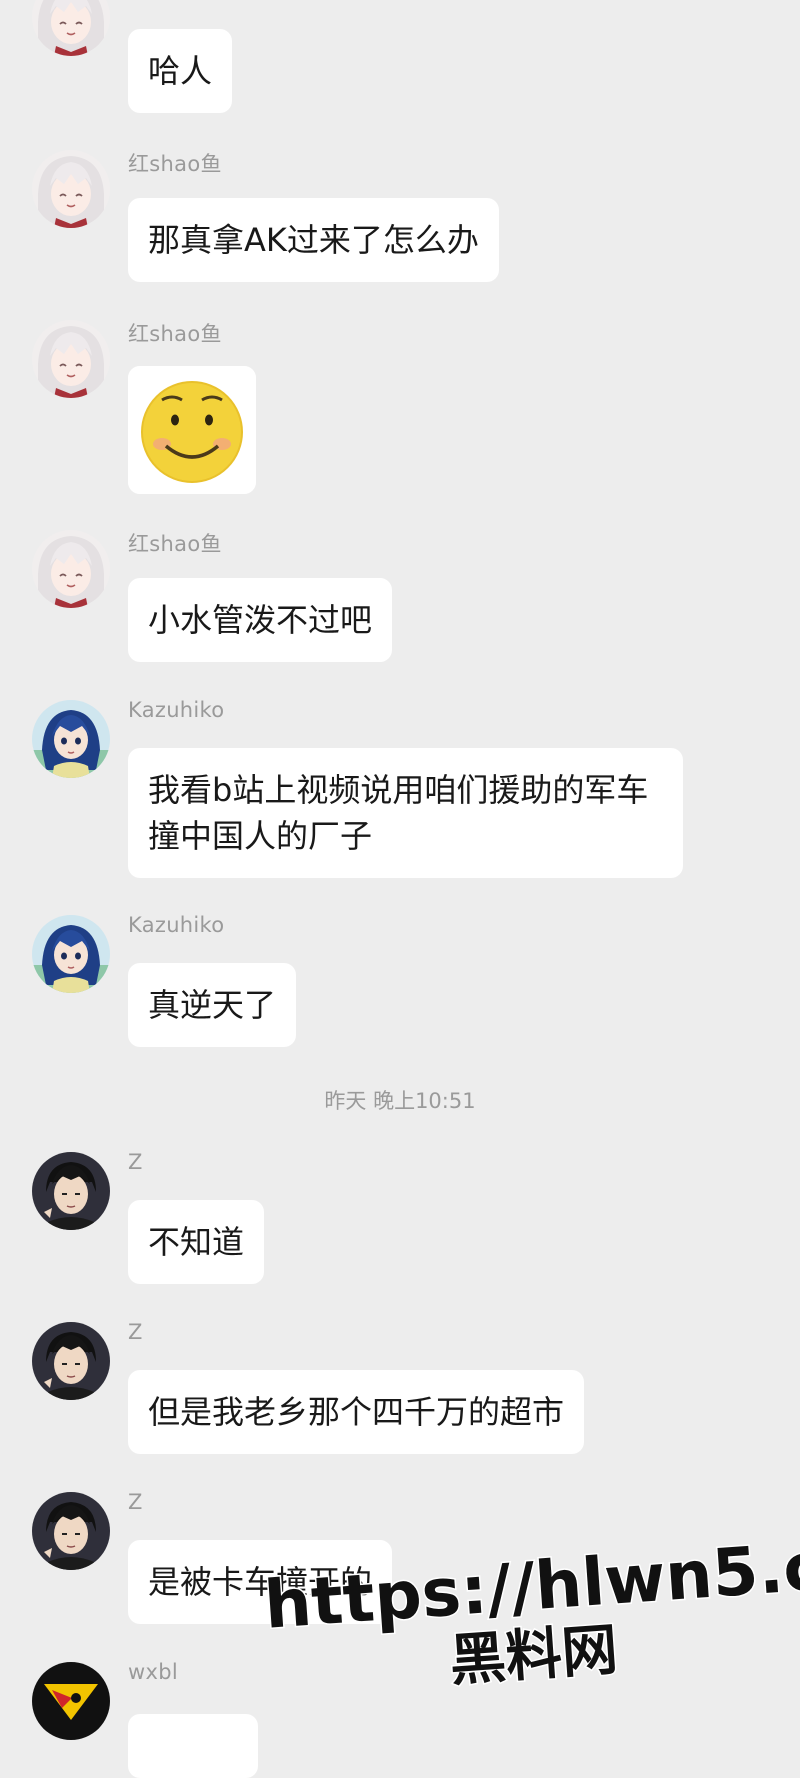  I want to click on message-bubble: 小水管泼不过吧, so click(260, 620).